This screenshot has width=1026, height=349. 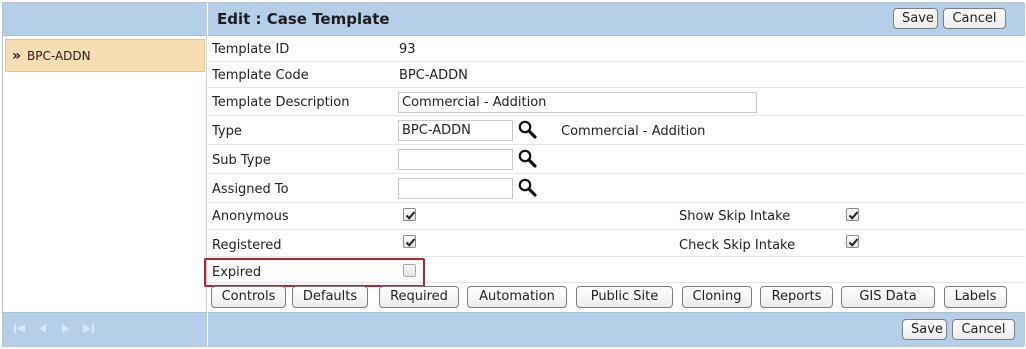 What do you see at coordinates (983, 329) in the screenshot?
I see `footer-cancel-button: Cancel` at bounding box center [983, 329].